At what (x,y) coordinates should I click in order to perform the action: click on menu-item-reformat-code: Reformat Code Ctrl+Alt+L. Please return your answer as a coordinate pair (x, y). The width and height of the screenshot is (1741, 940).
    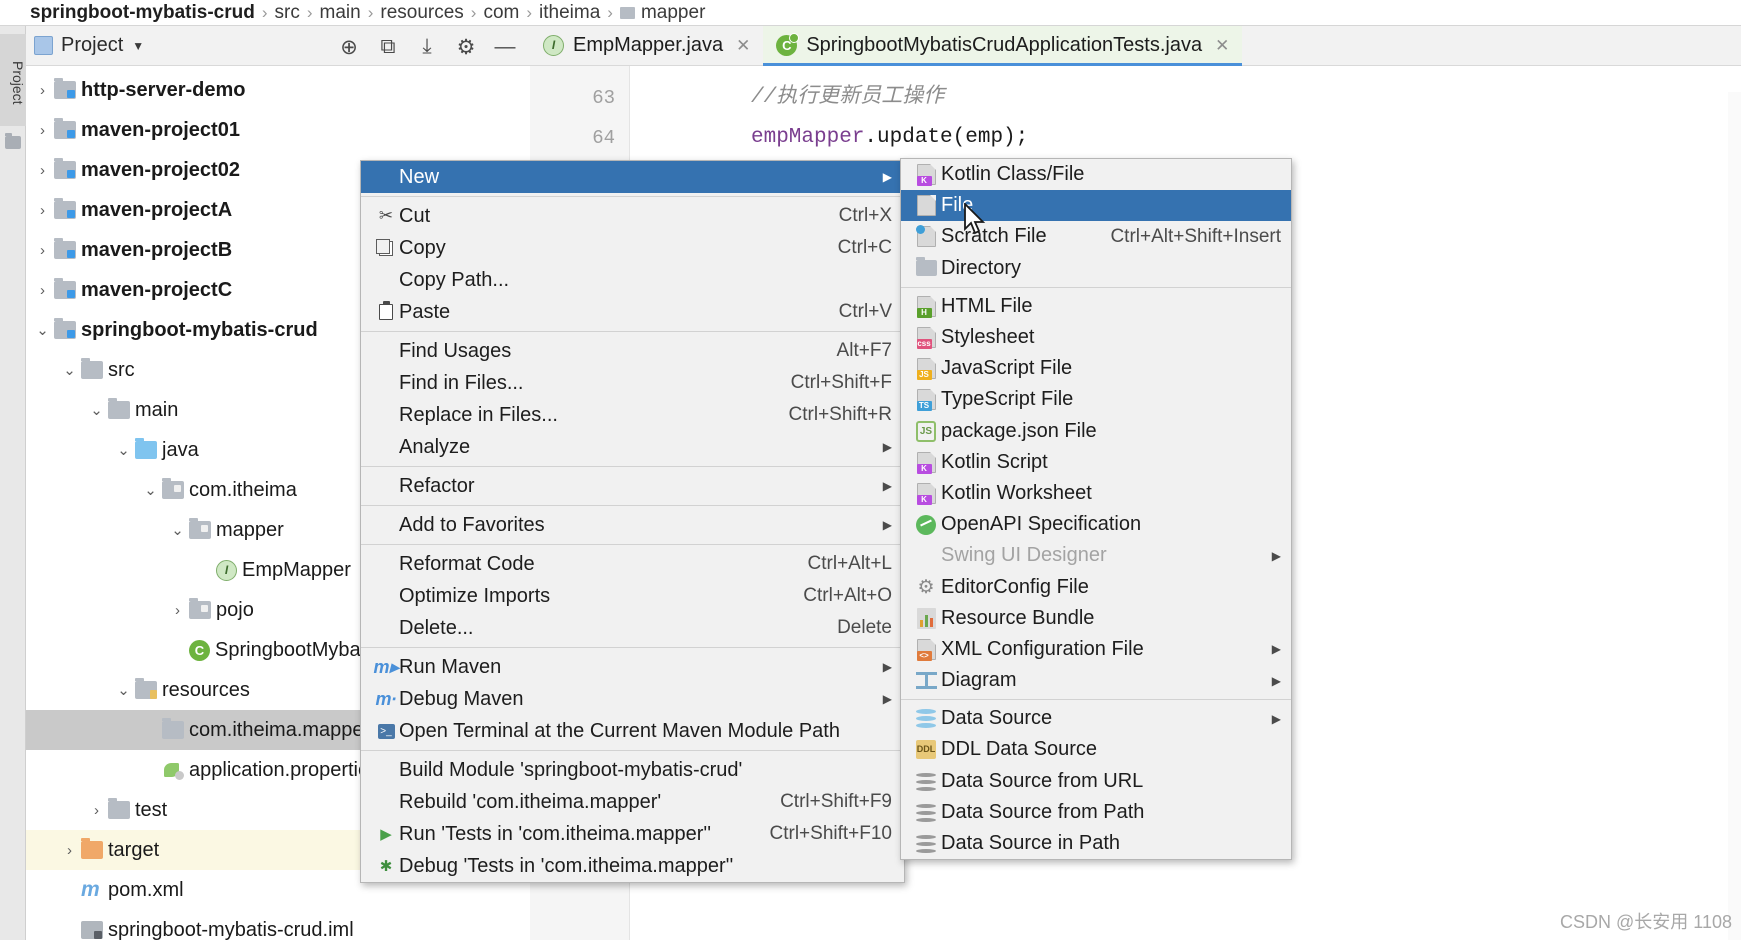
    Looking at the image, I should click on (632, 564).